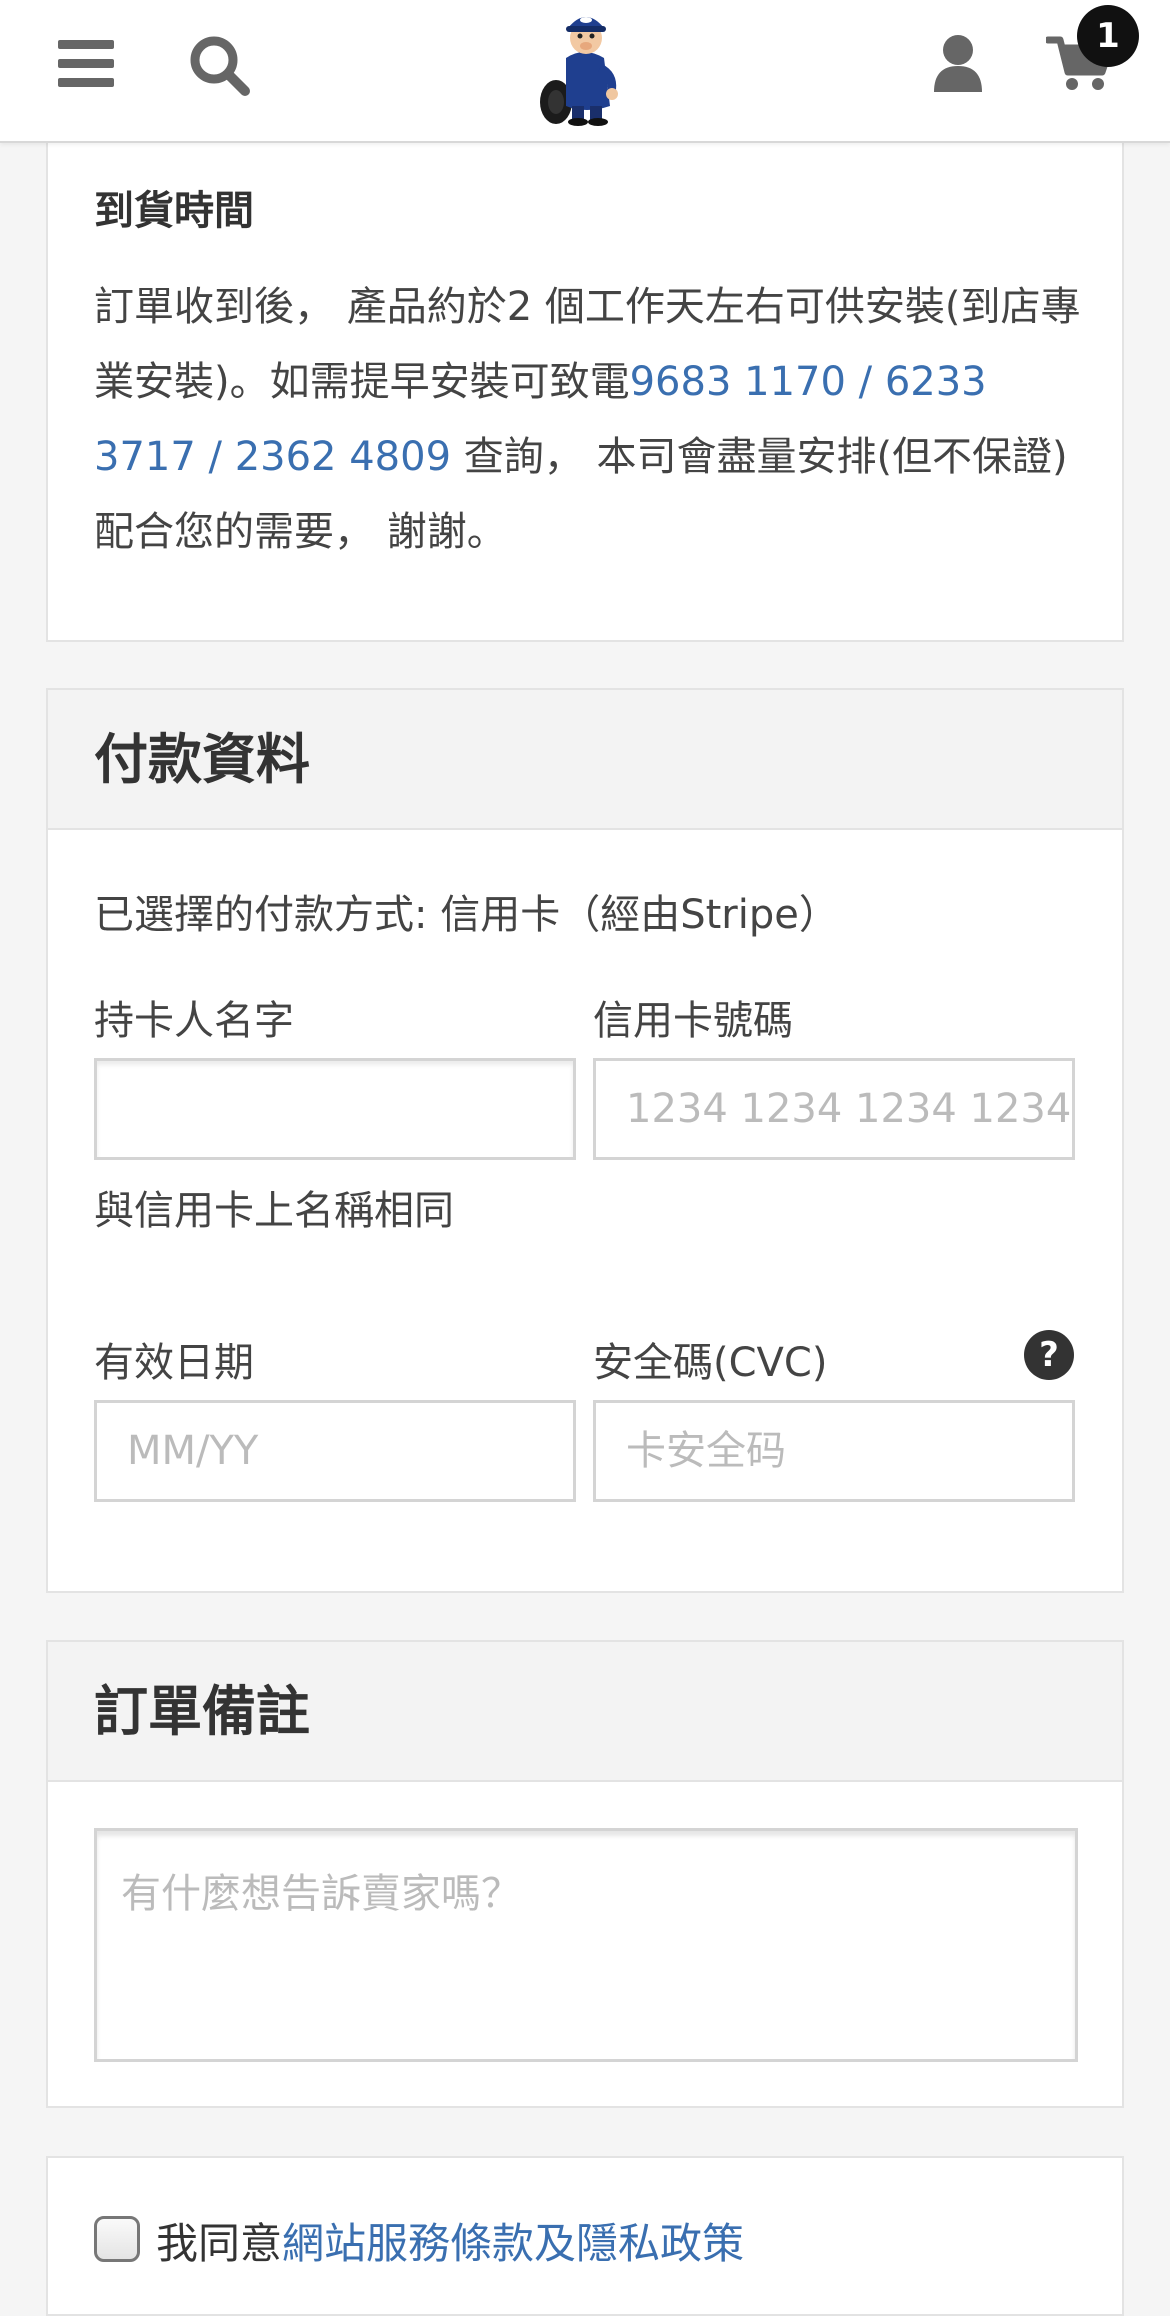  I want to click on top-header: 1, so click(585, 71).